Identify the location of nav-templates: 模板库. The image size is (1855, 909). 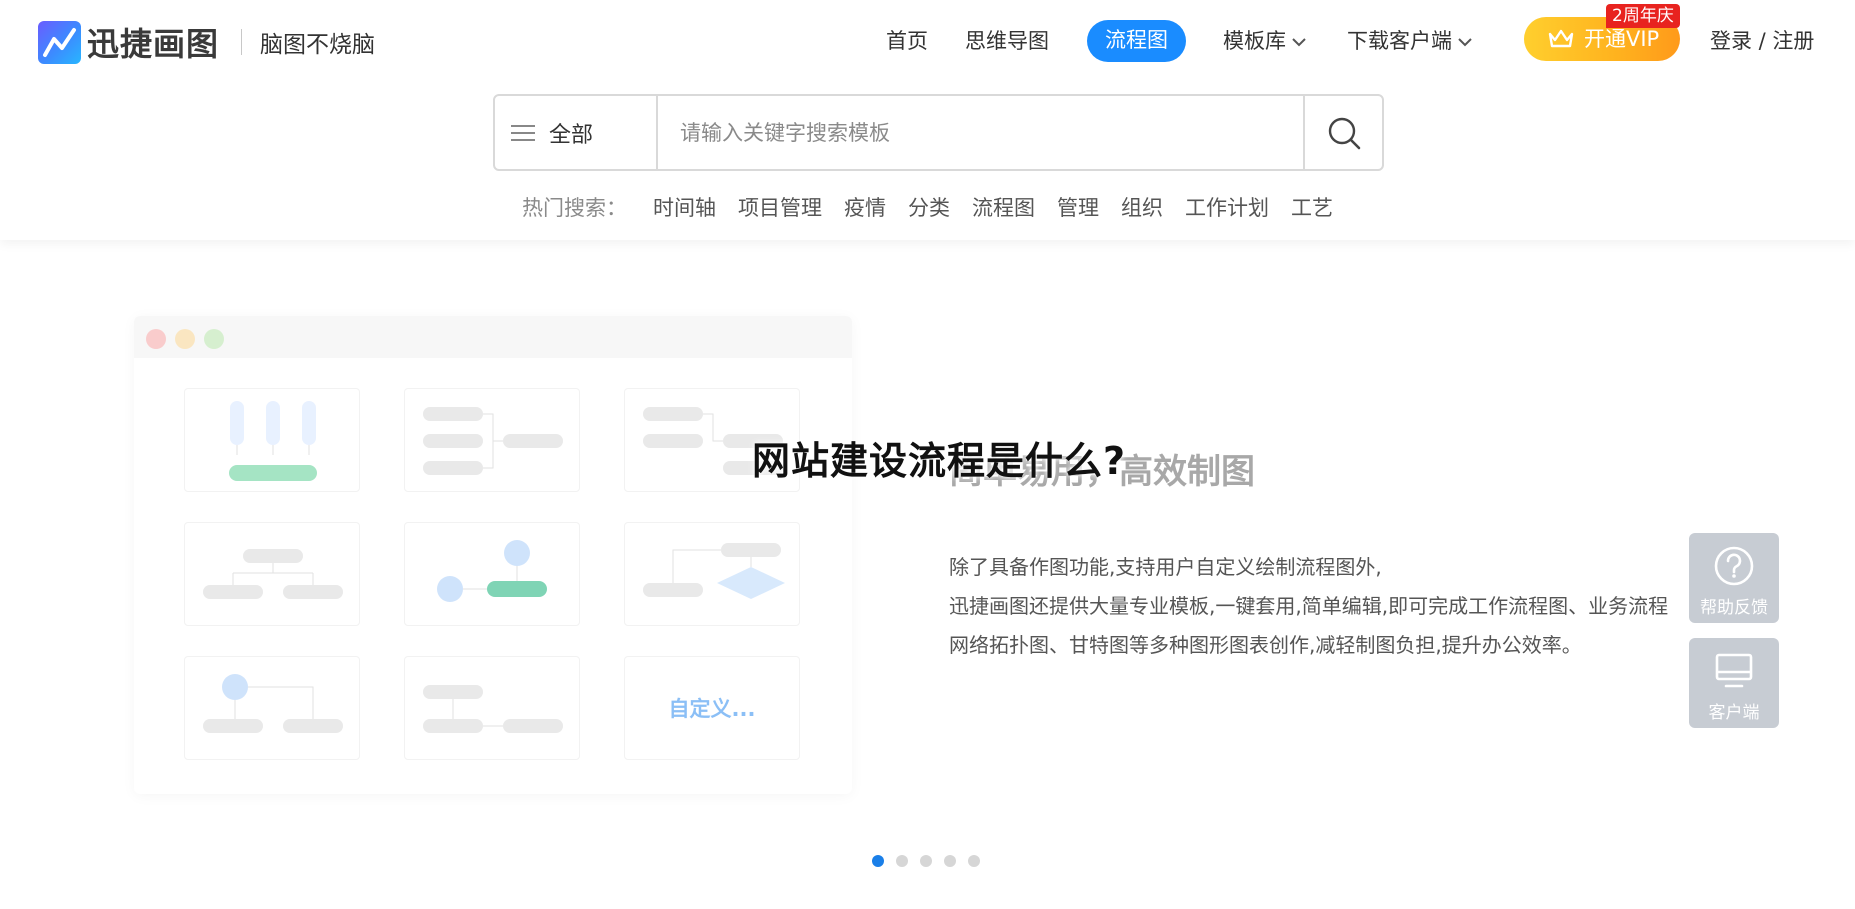
(1264, 41).